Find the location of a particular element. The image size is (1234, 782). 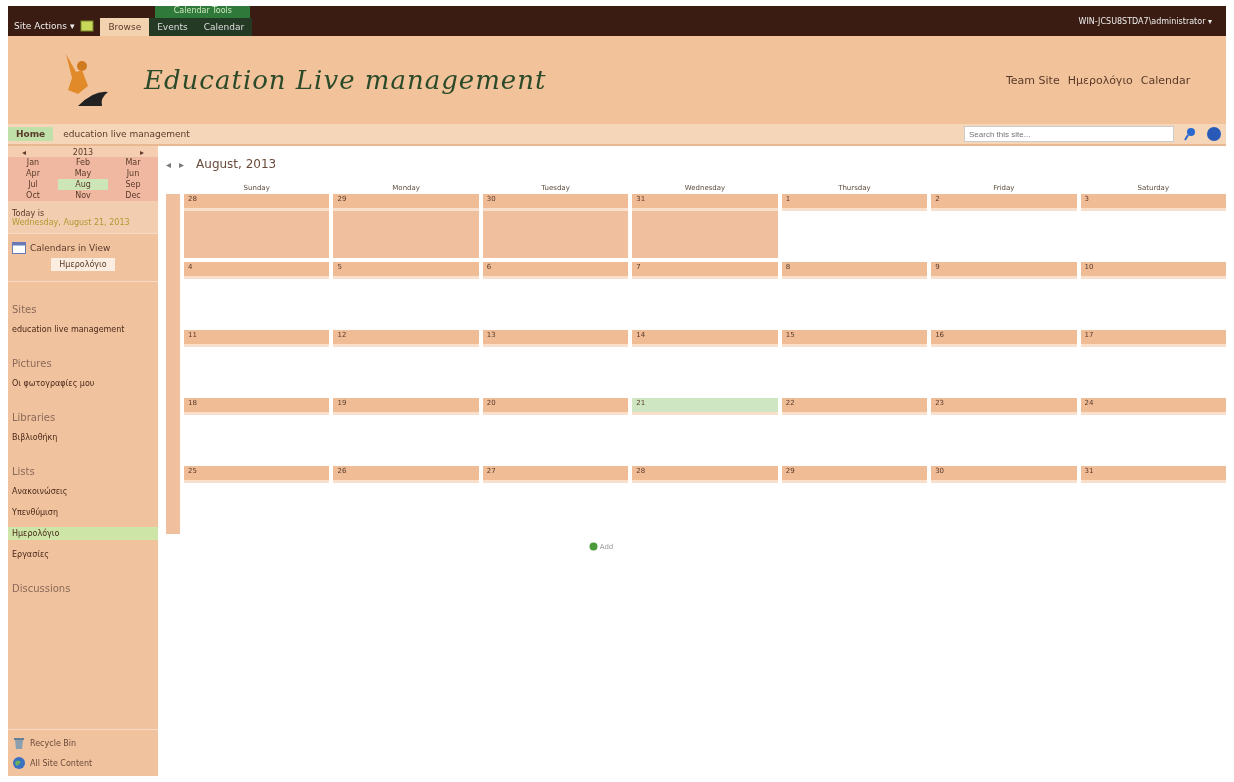

month-cell: Jul is located at coordinates (33, 184).